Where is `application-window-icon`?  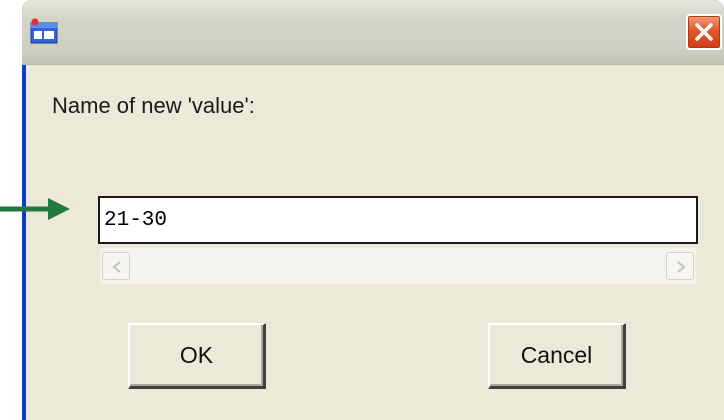 application-window-icon is located at coordinates (44, 32).